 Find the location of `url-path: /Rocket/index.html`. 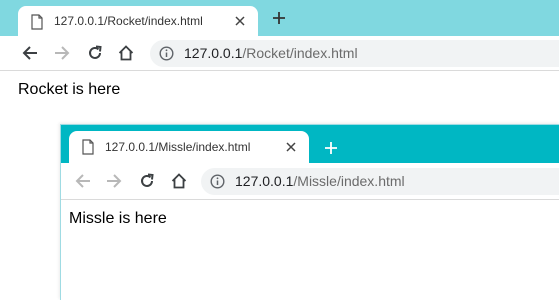

url-path: /Rocket/index.html is located at coordinates (300, 53).